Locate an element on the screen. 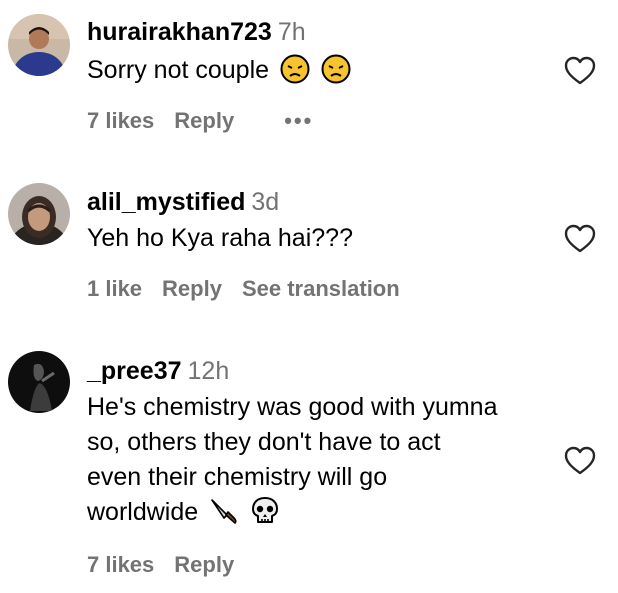 Image resolution: width=618 pixels, height=593 pixels. comment-actions: 7 likes Reply is located at coordinates (170, 565).